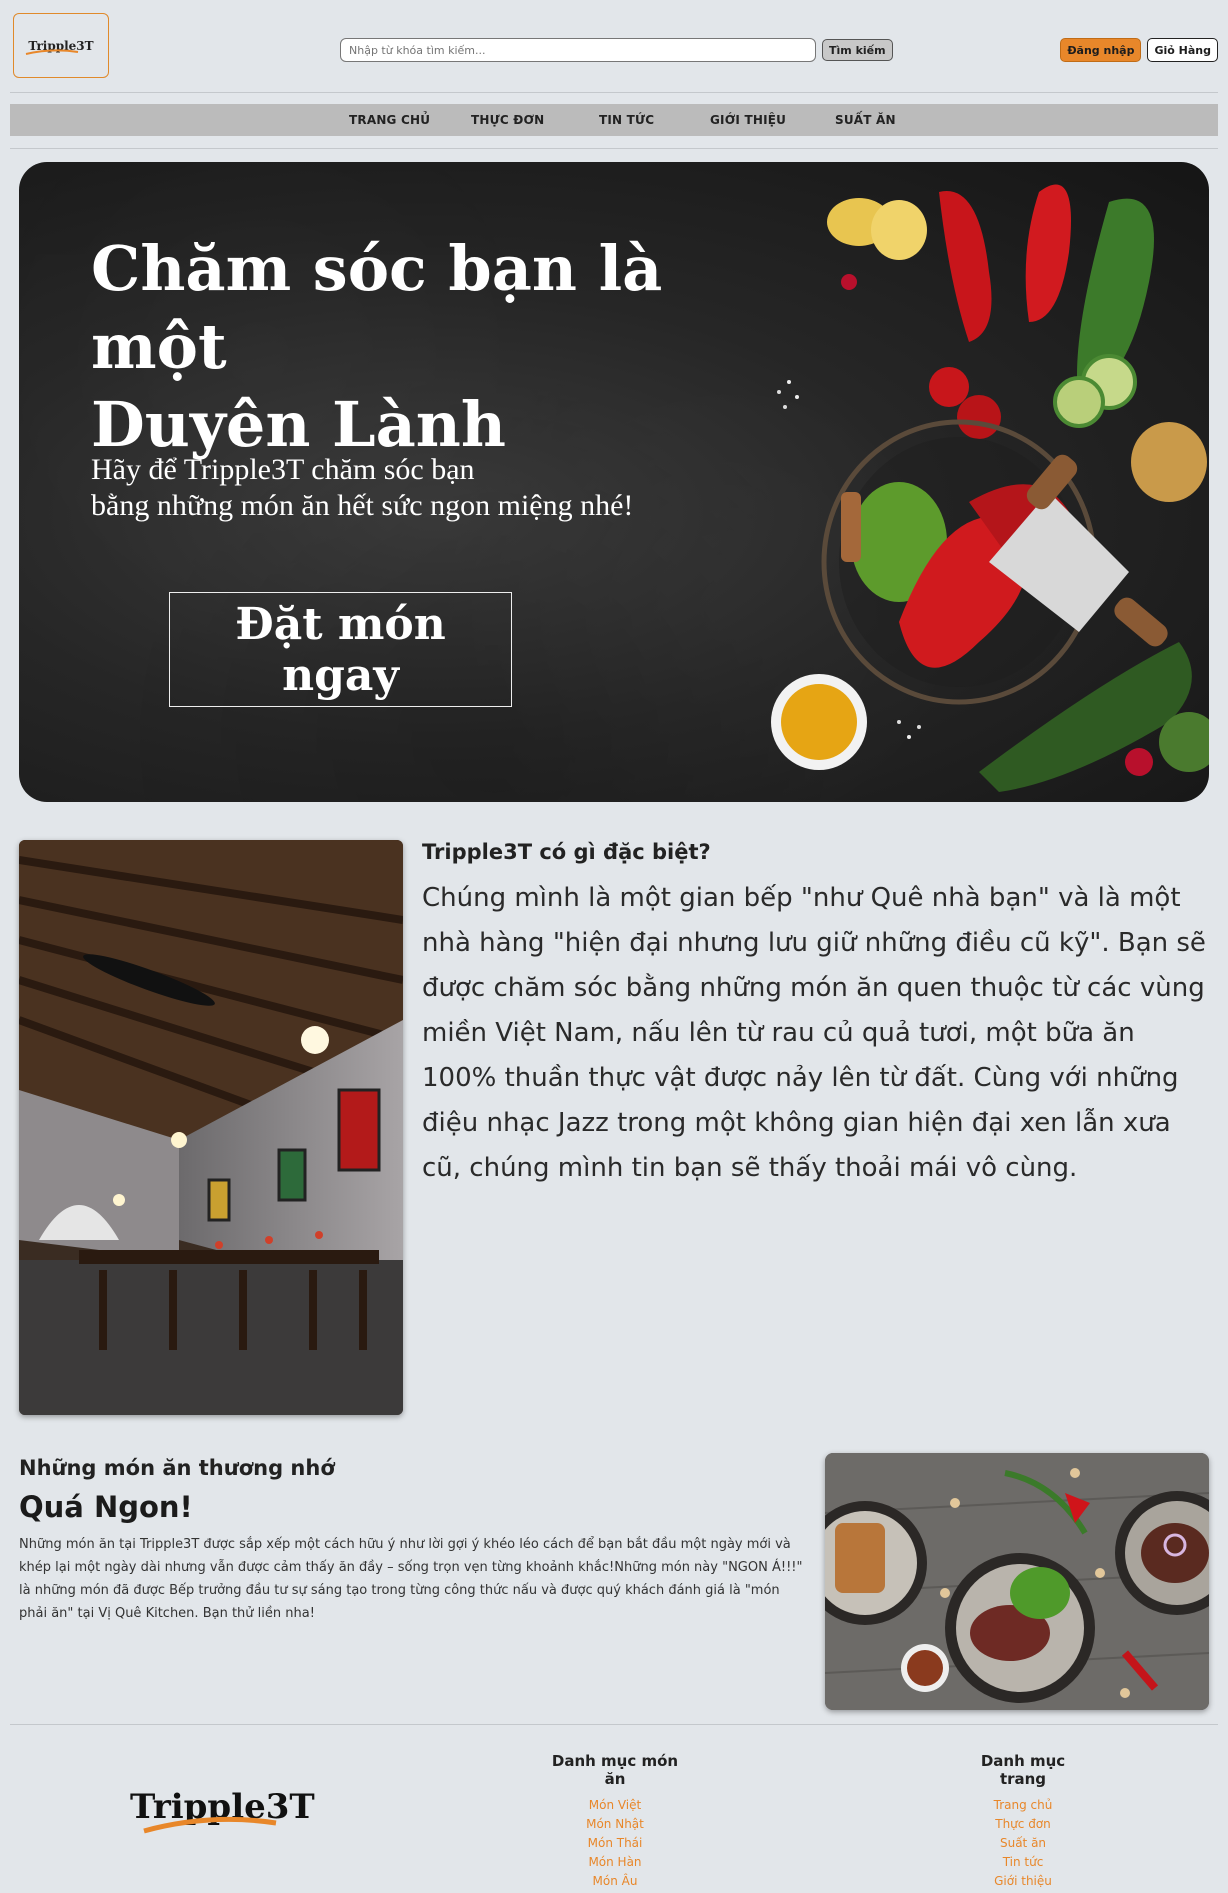 This screenshot has height=1893, width=1228. I want to click on site-header: Tripple3T Tìm kiếm Đăng nhập Giỏ Hàng, so click(614, 46).